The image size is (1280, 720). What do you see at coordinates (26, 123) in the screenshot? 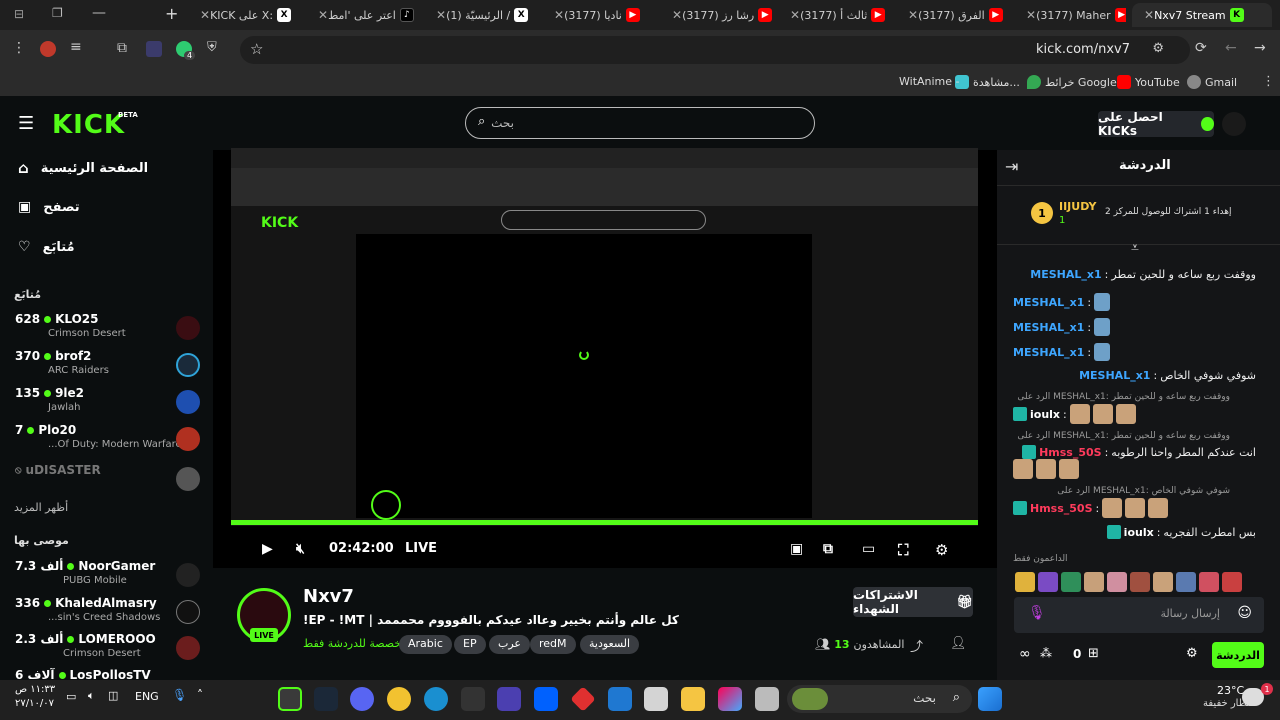
I see `hamburger-menu-icon: ☰` at bounding box center [26, 123].